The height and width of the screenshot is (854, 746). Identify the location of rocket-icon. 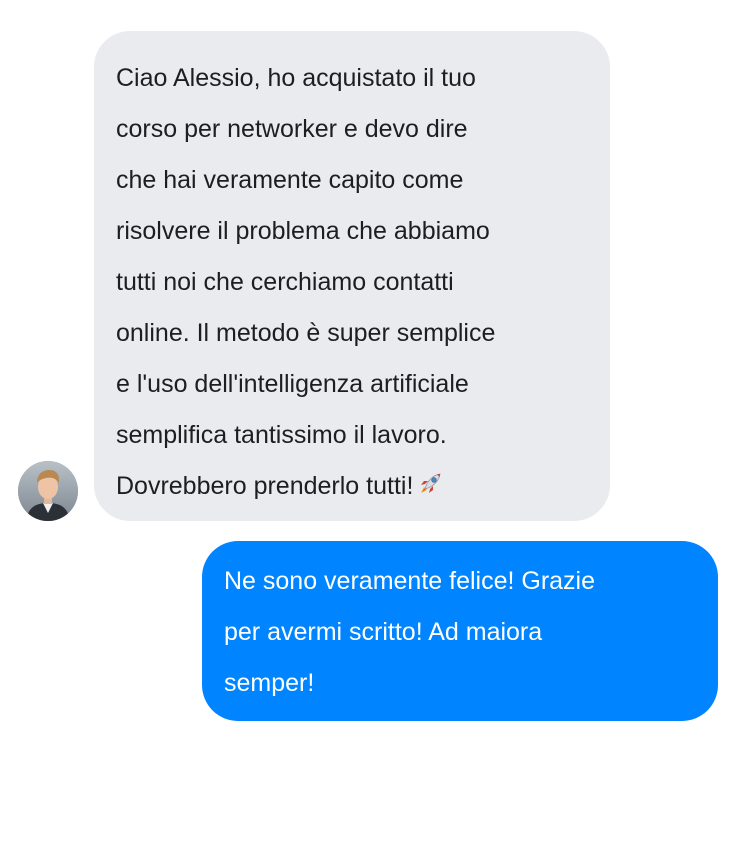
(430, 484).